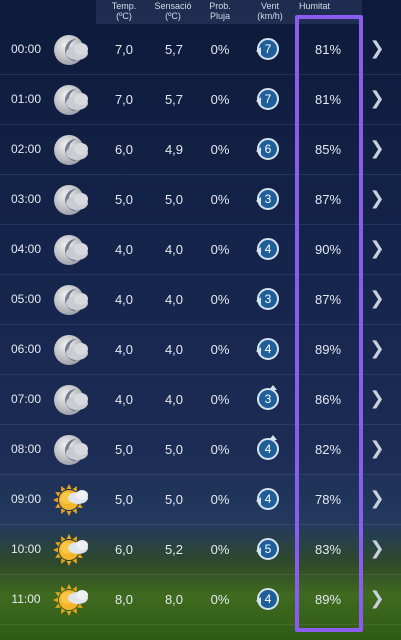 This screenshot has width=401, height=640. What do you see at coordinates (124, 16) in the screenshot?
I see `header-temp-unit: (ºC)` at bounding box center [124, 16].